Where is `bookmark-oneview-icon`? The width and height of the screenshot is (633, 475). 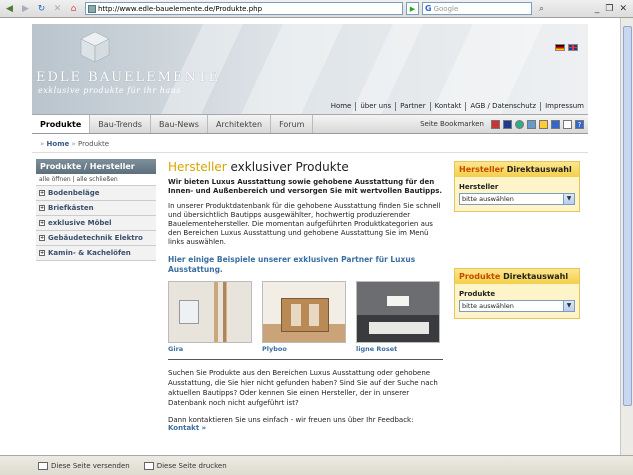
bookmark-oneview-icon is located at coordinates (543, 124).